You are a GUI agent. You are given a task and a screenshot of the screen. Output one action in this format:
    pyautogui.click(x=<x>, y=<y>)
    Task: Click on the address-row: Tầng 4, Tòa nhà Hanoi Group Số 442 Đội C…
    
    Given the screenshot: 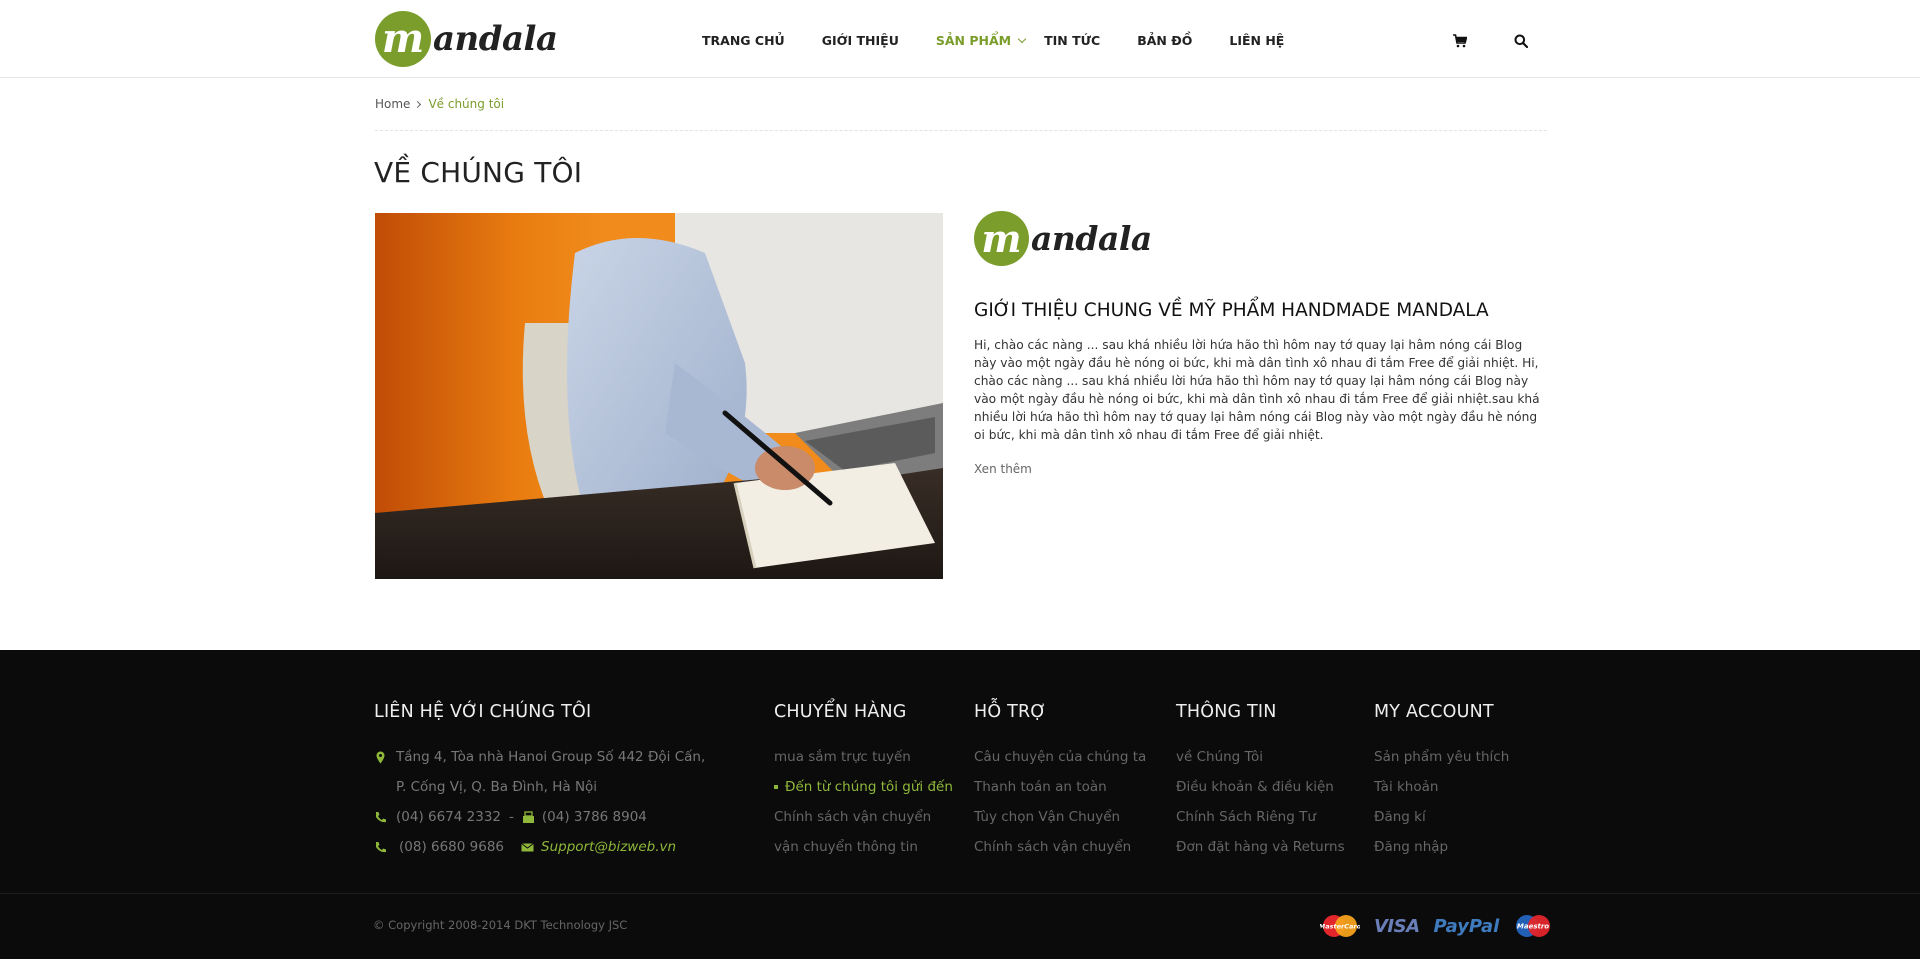 What is the action you would take?
    pyautogui.click(x=539, y=757)
    